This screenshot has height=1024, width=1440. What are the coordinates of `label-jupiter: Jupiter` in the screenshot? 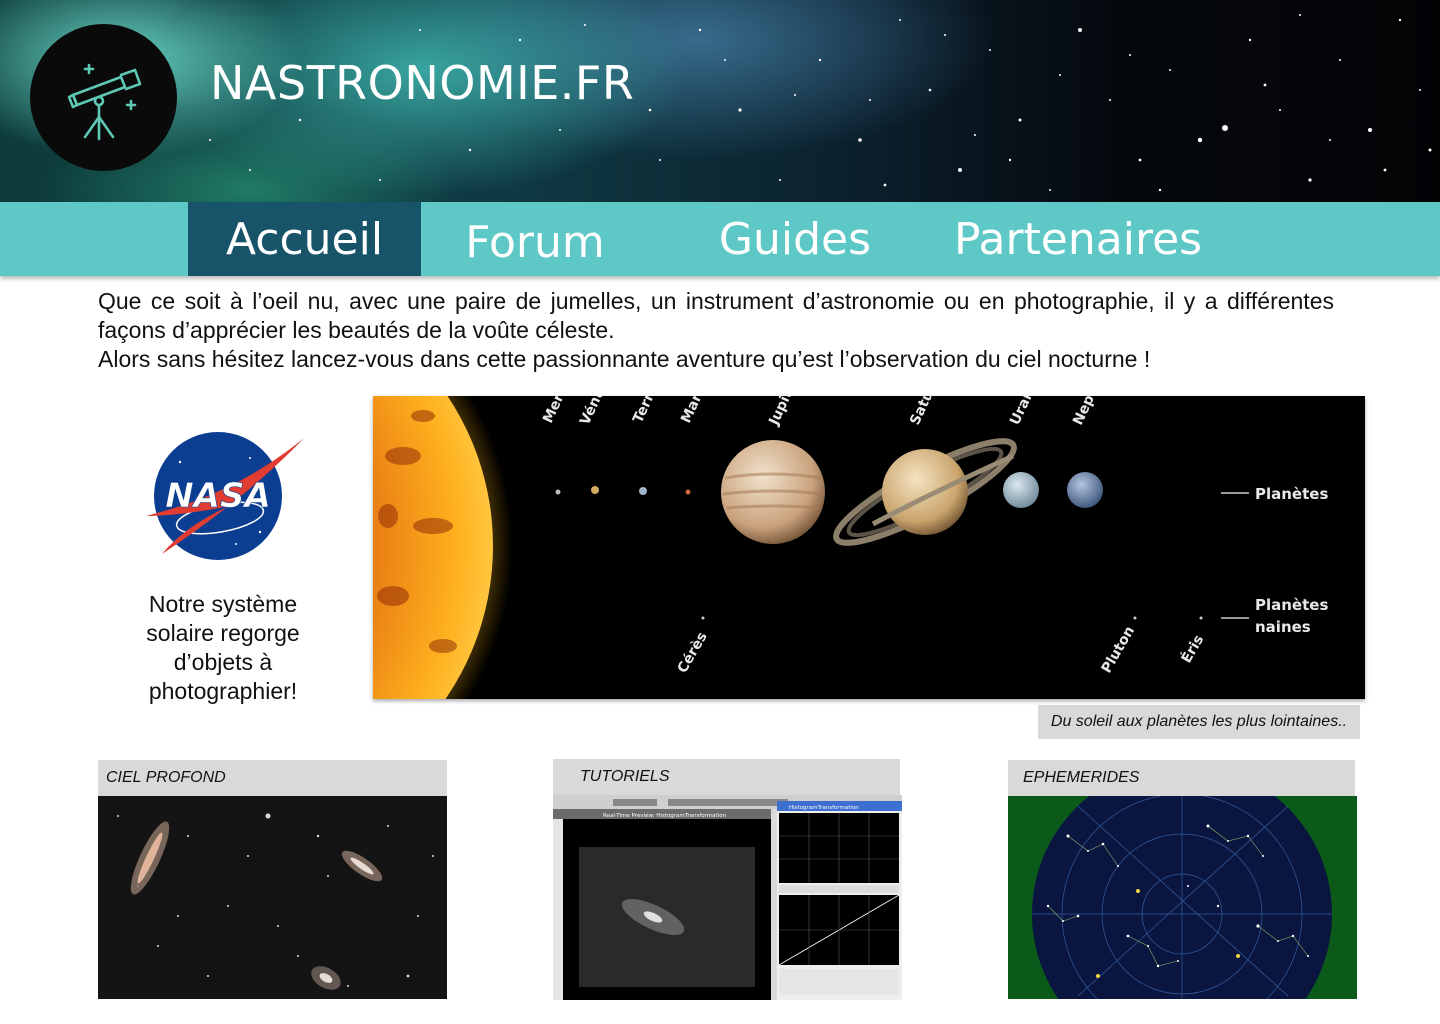 It's located at (784, 412).